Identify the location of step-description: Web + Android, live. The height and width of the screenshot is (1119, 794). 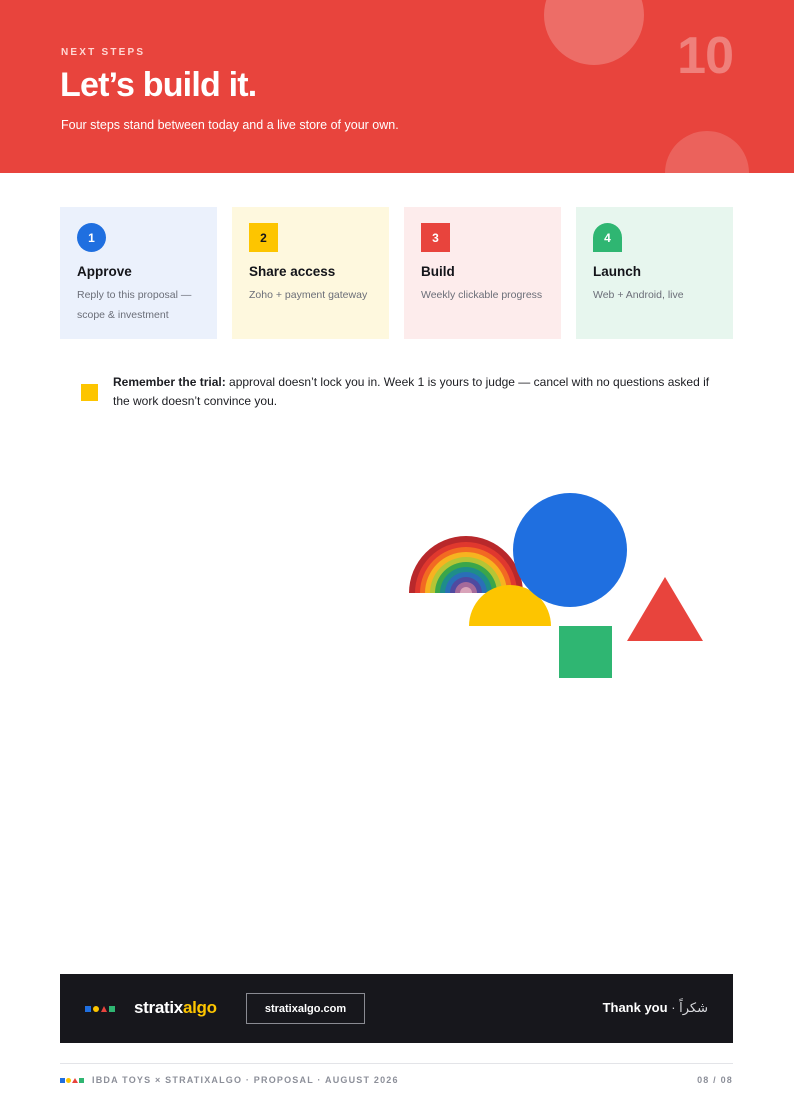
(638, 295).